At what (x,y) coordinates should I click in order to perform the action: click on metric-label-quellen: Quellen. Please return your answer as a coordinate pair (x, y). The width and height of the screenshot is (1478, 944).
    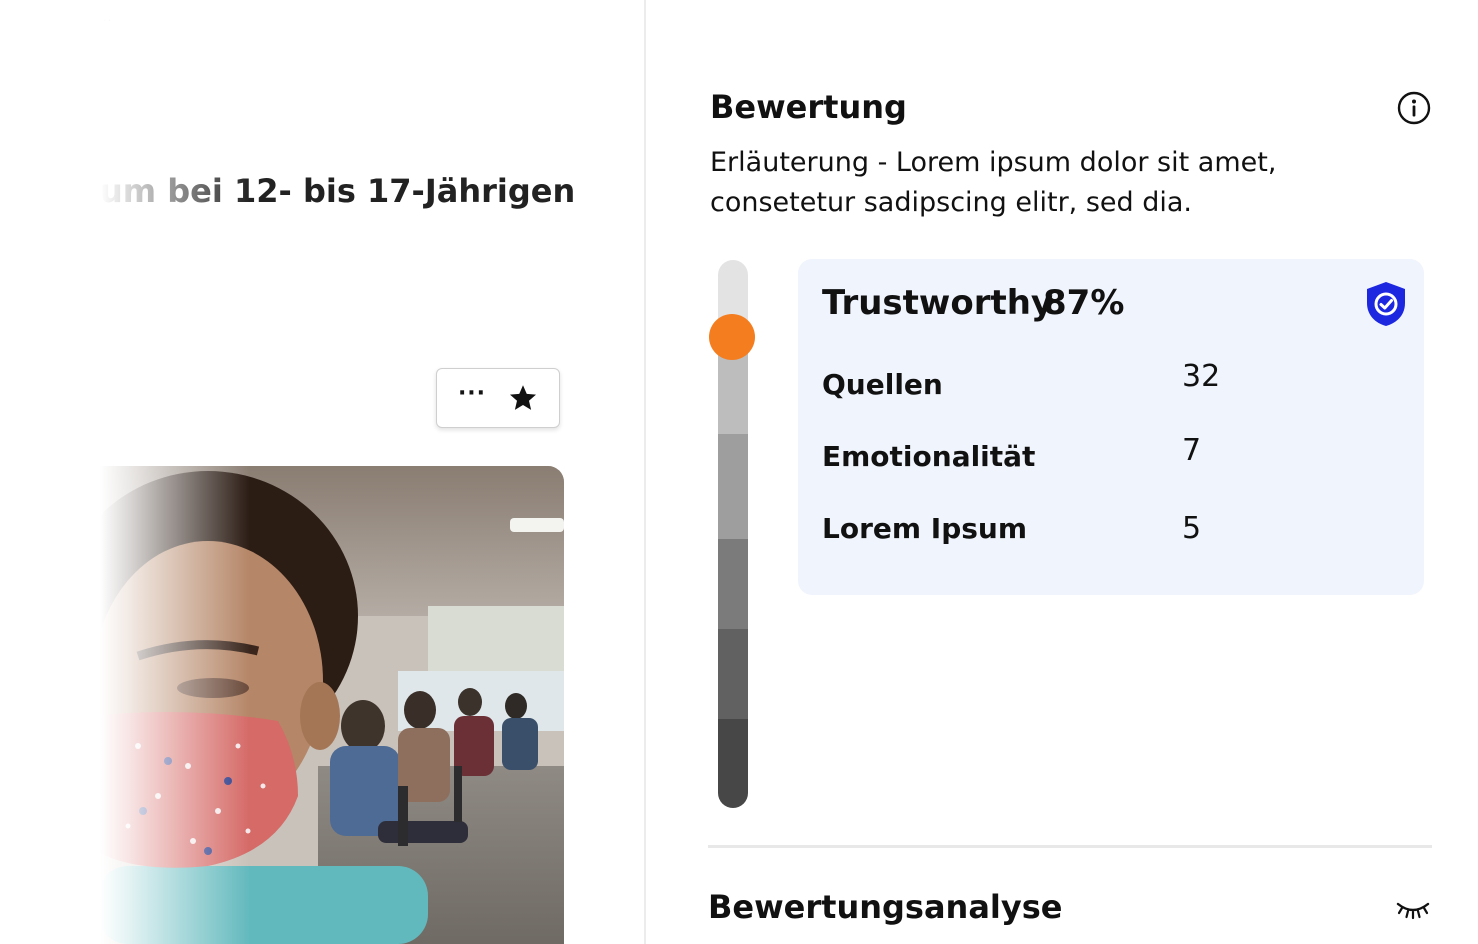
    Looking at the image, I should click on (882, 384).